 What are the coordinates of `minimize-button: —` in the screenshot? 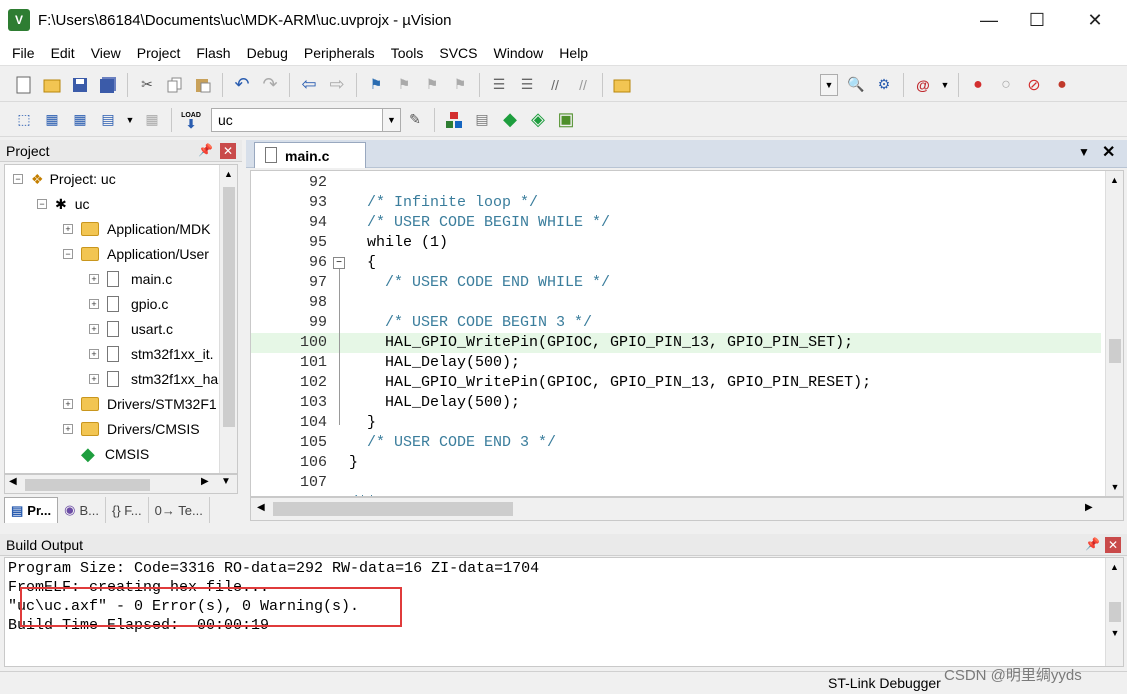 It's located at (989, 20).